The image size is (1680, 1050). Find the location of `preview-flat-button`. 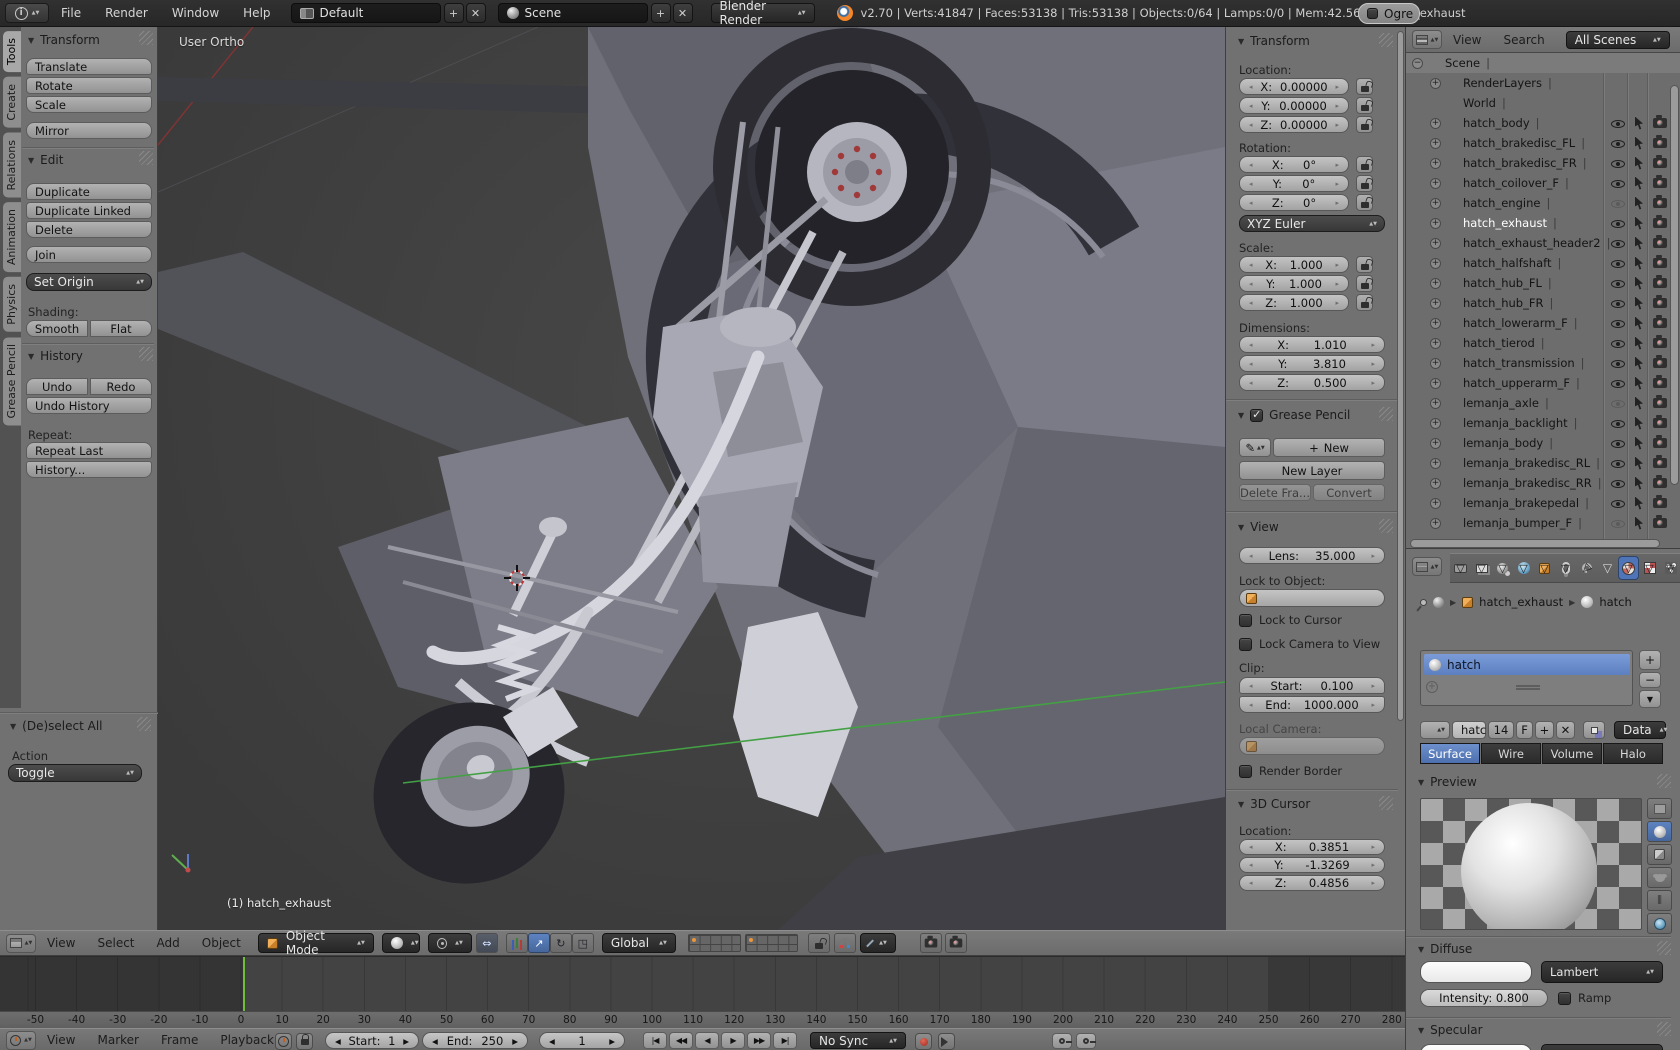

preview-flat-button is located at coordinates (1659, 808).